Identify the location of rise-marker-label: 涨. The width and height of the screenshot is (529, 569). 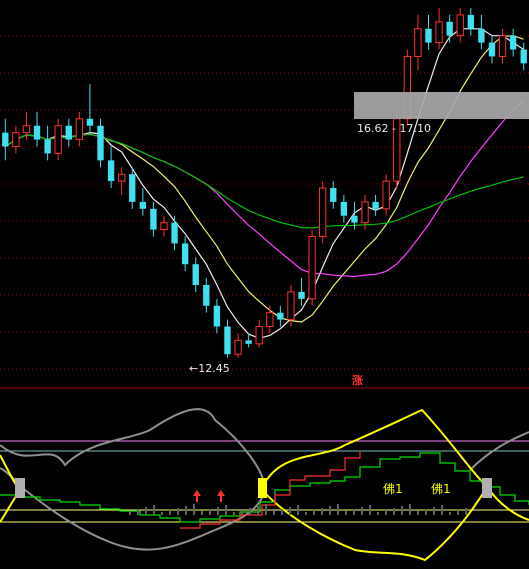
(357, 380).